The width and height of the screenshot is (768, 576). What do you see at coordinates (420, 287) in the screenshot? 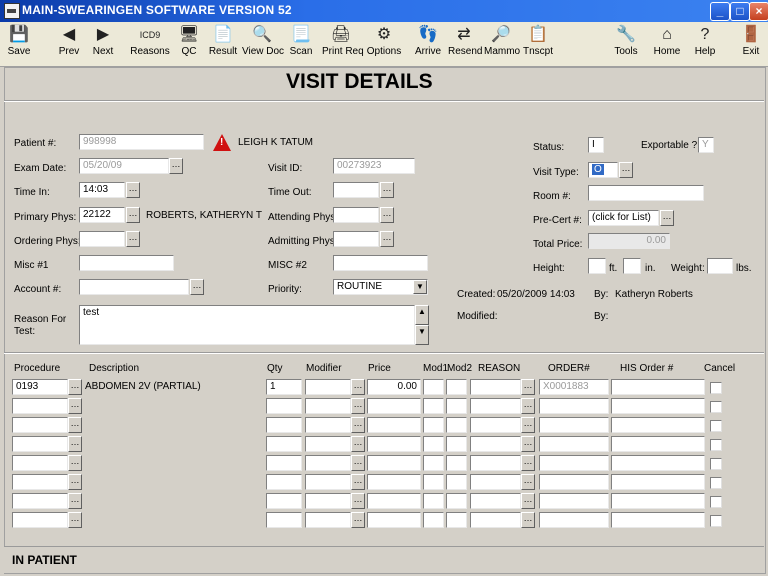
I see `chevron-down-icon: ▼` at bounding box center [420, 287].